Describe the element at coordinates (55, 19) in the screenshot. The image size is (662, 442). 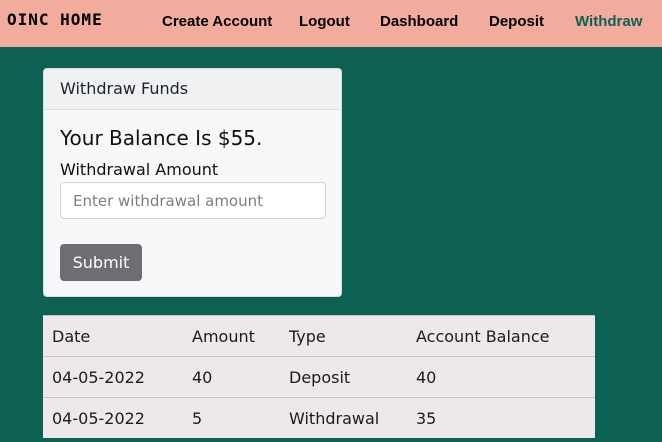
I see `brand-logo-link: OINC HOME` at that location.